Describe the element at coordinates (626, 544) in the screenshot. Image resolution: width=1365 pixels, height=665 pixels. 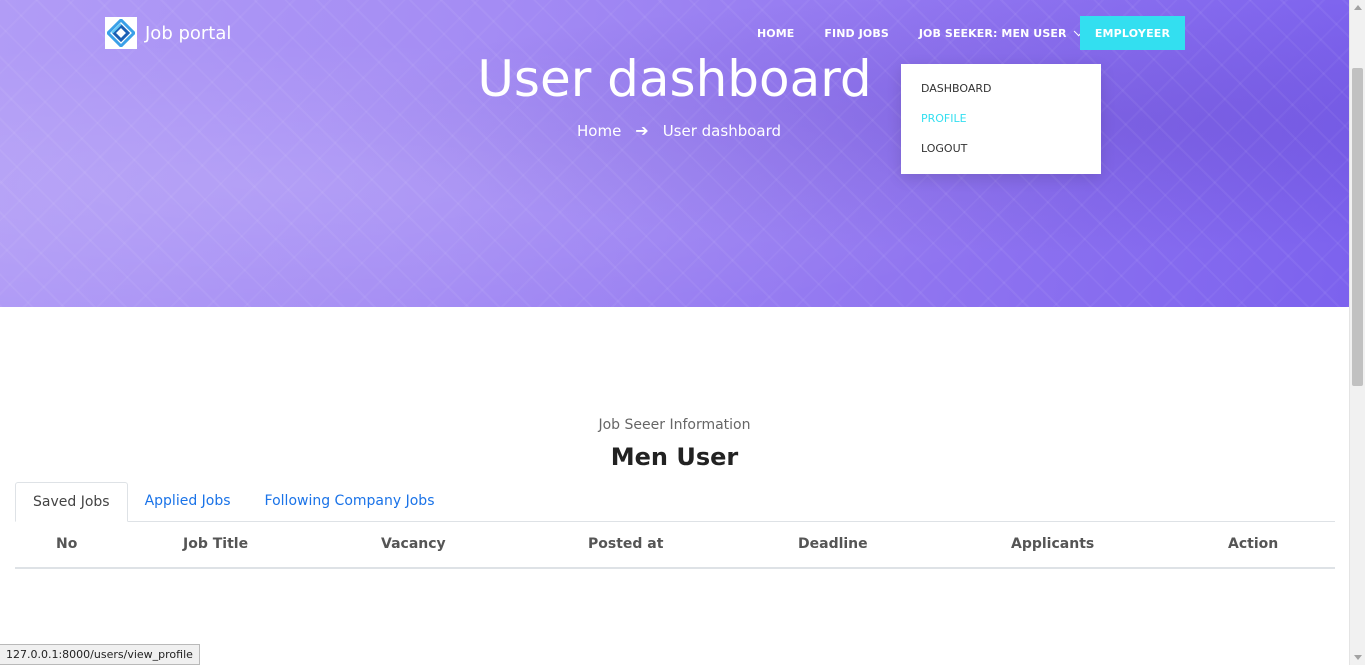
I see `column-header-posted-at: Posted at` at that location.